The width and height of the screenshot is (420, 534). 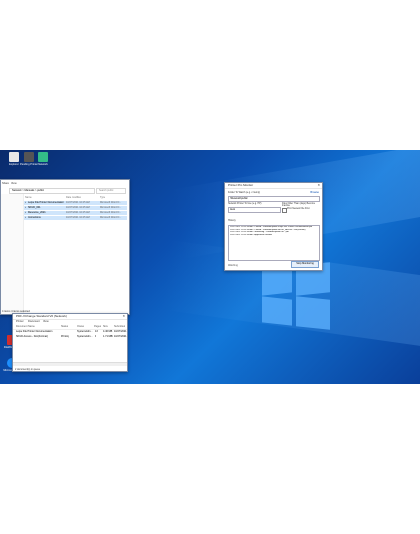 What do you see at coordinates (298, 209) in the screenshot?
I see `newest-first-label: Print Newest File First` at bounding box center [298, 209].